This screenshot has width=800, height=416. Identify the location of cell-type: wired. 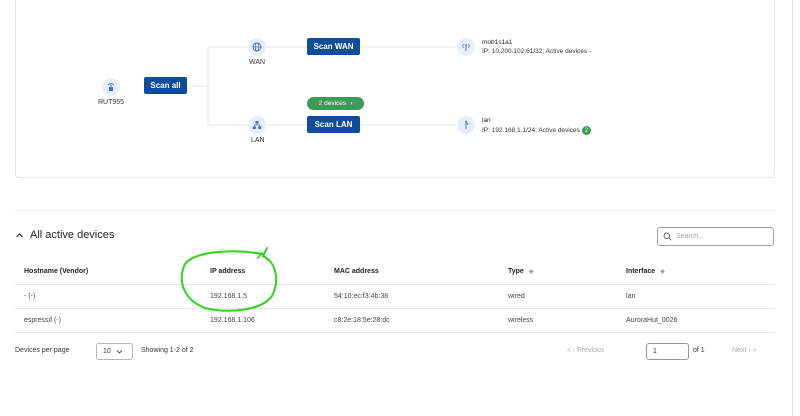
(558, 296).